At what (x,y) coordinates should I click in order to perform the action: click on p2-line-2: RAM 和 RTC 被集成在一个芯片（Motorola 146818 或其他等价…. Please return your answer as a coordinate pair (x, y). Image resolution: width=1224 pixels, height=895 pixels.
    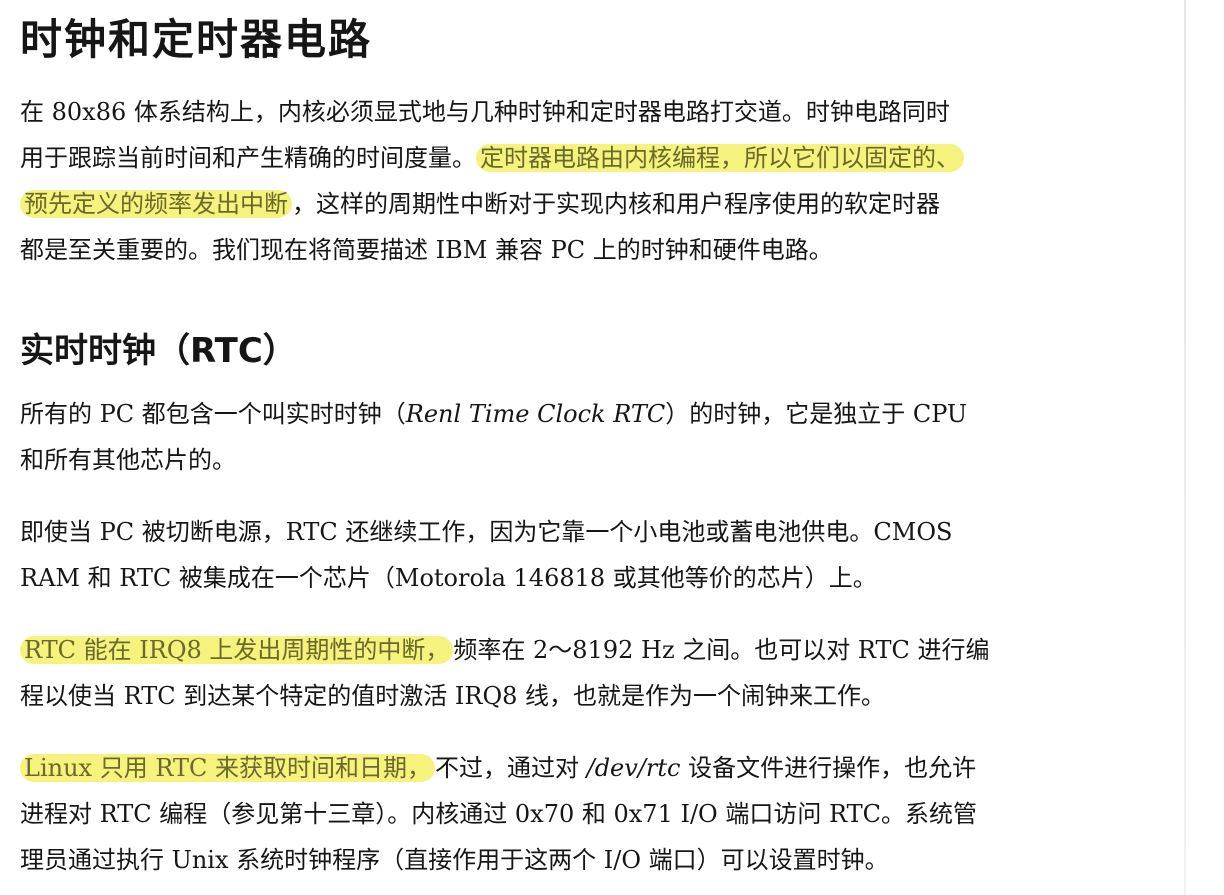
    Looking at the image, I should click on (448, 578).